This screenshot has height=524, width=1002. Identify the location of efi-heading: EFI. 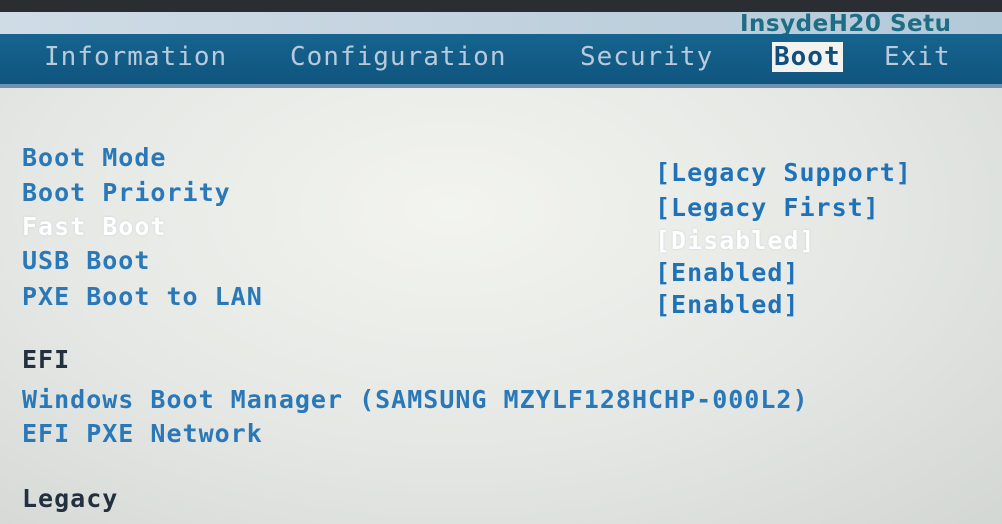
(46, 359).